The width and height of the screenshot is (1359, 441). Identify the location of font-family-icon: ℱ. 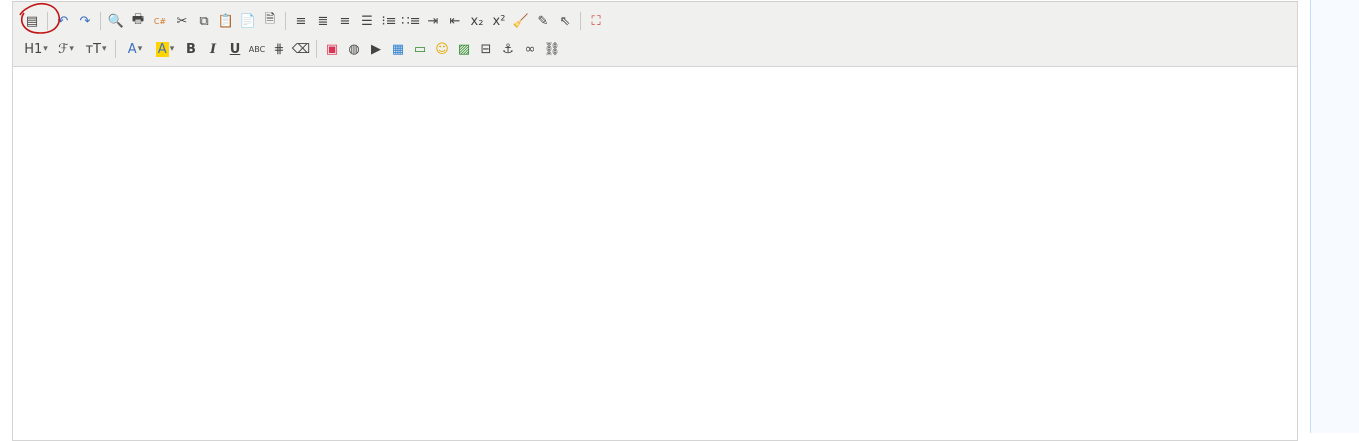
(63, 49).